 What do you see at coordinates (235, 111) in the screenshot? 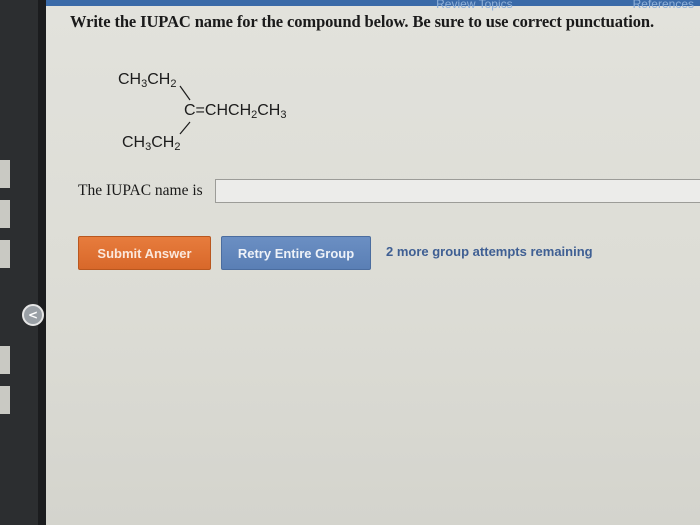
I see `central-alkene: C=CHCH2CH3` at bounding box center [235, 111].